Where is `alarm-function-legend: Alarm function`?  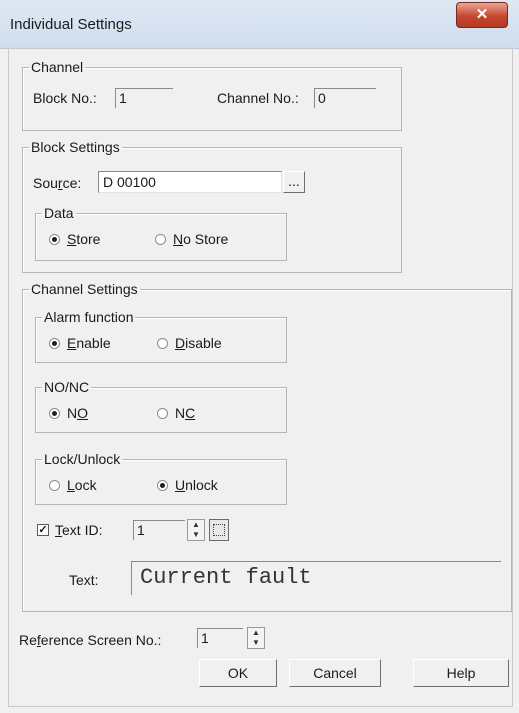
alarm-function-legend: Alarm function is located at coordinates (89, 317).